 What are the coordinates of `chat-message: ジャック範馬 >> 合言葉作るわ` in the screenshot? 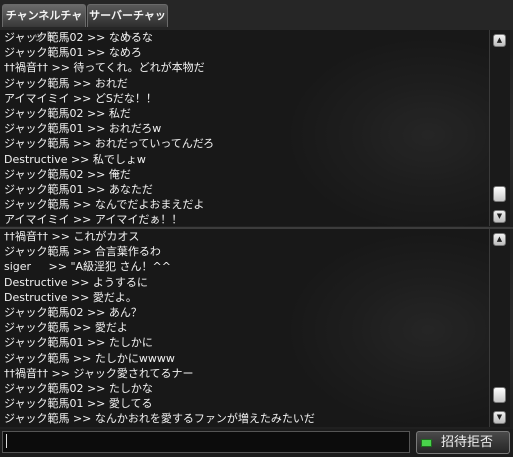 It's located at (82, 252).